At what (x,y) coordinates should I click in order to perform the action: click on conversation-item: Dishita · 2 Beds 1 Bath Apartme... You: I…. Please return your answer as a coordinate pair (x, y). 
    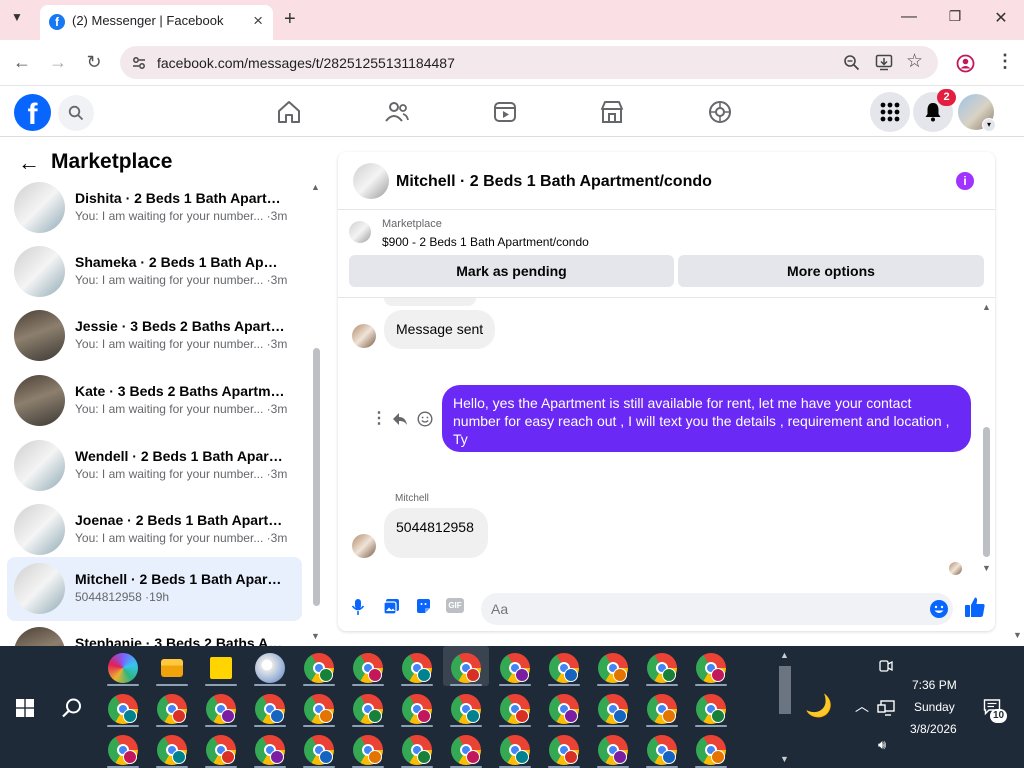
    Looking at the image, I should click on (154, 208).